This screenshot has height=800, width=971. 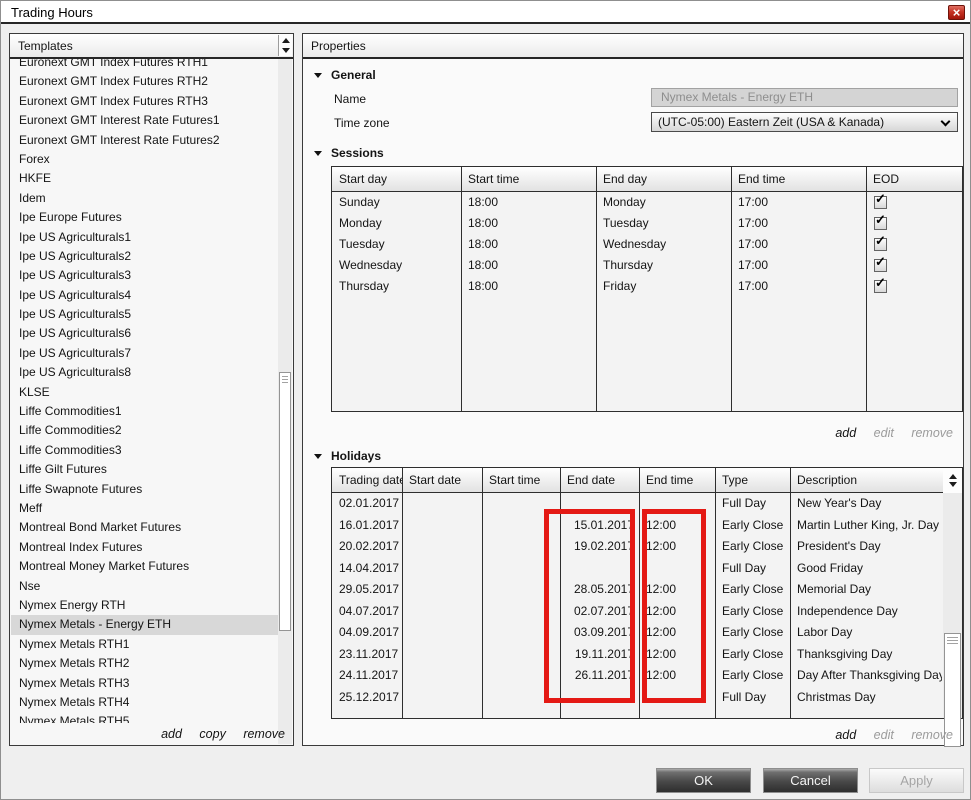 I want to click on template-item: Meff, so click(x=144, y=508).